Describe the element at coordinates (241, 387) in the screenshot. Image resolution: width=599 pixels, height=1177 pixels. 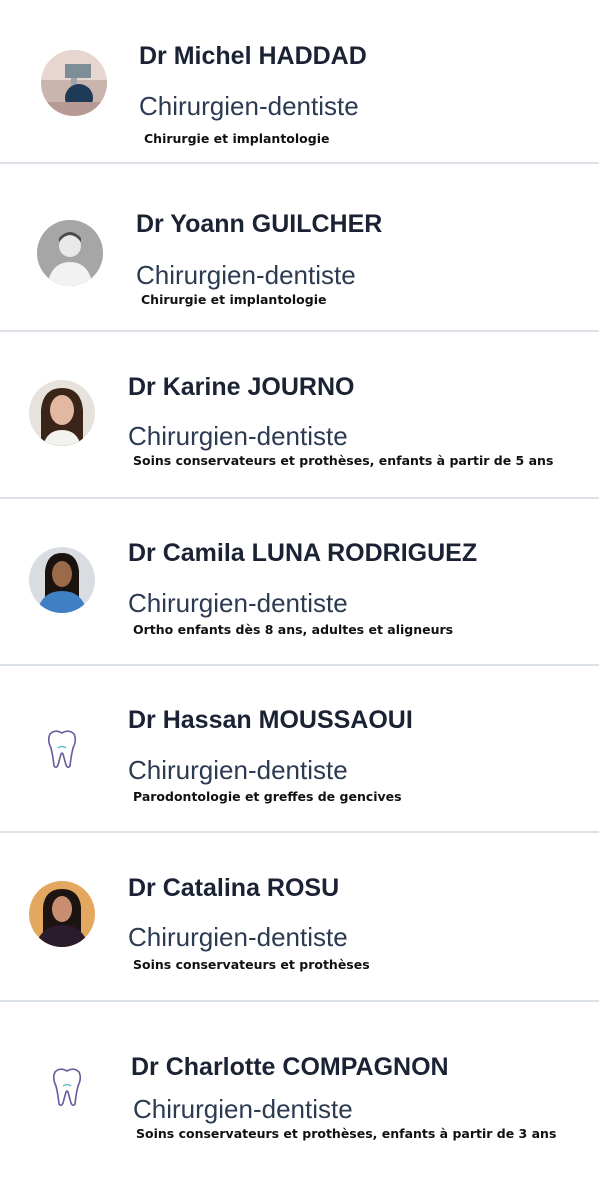
I see `doctor-name: Dr Karine JOURNO` at that location.